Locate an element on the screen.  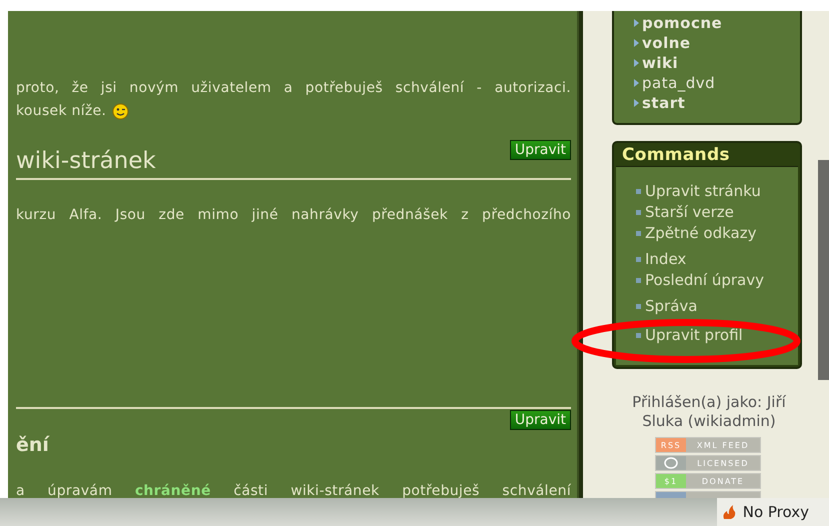
nav-link: start is located at coordinates (717, 103).